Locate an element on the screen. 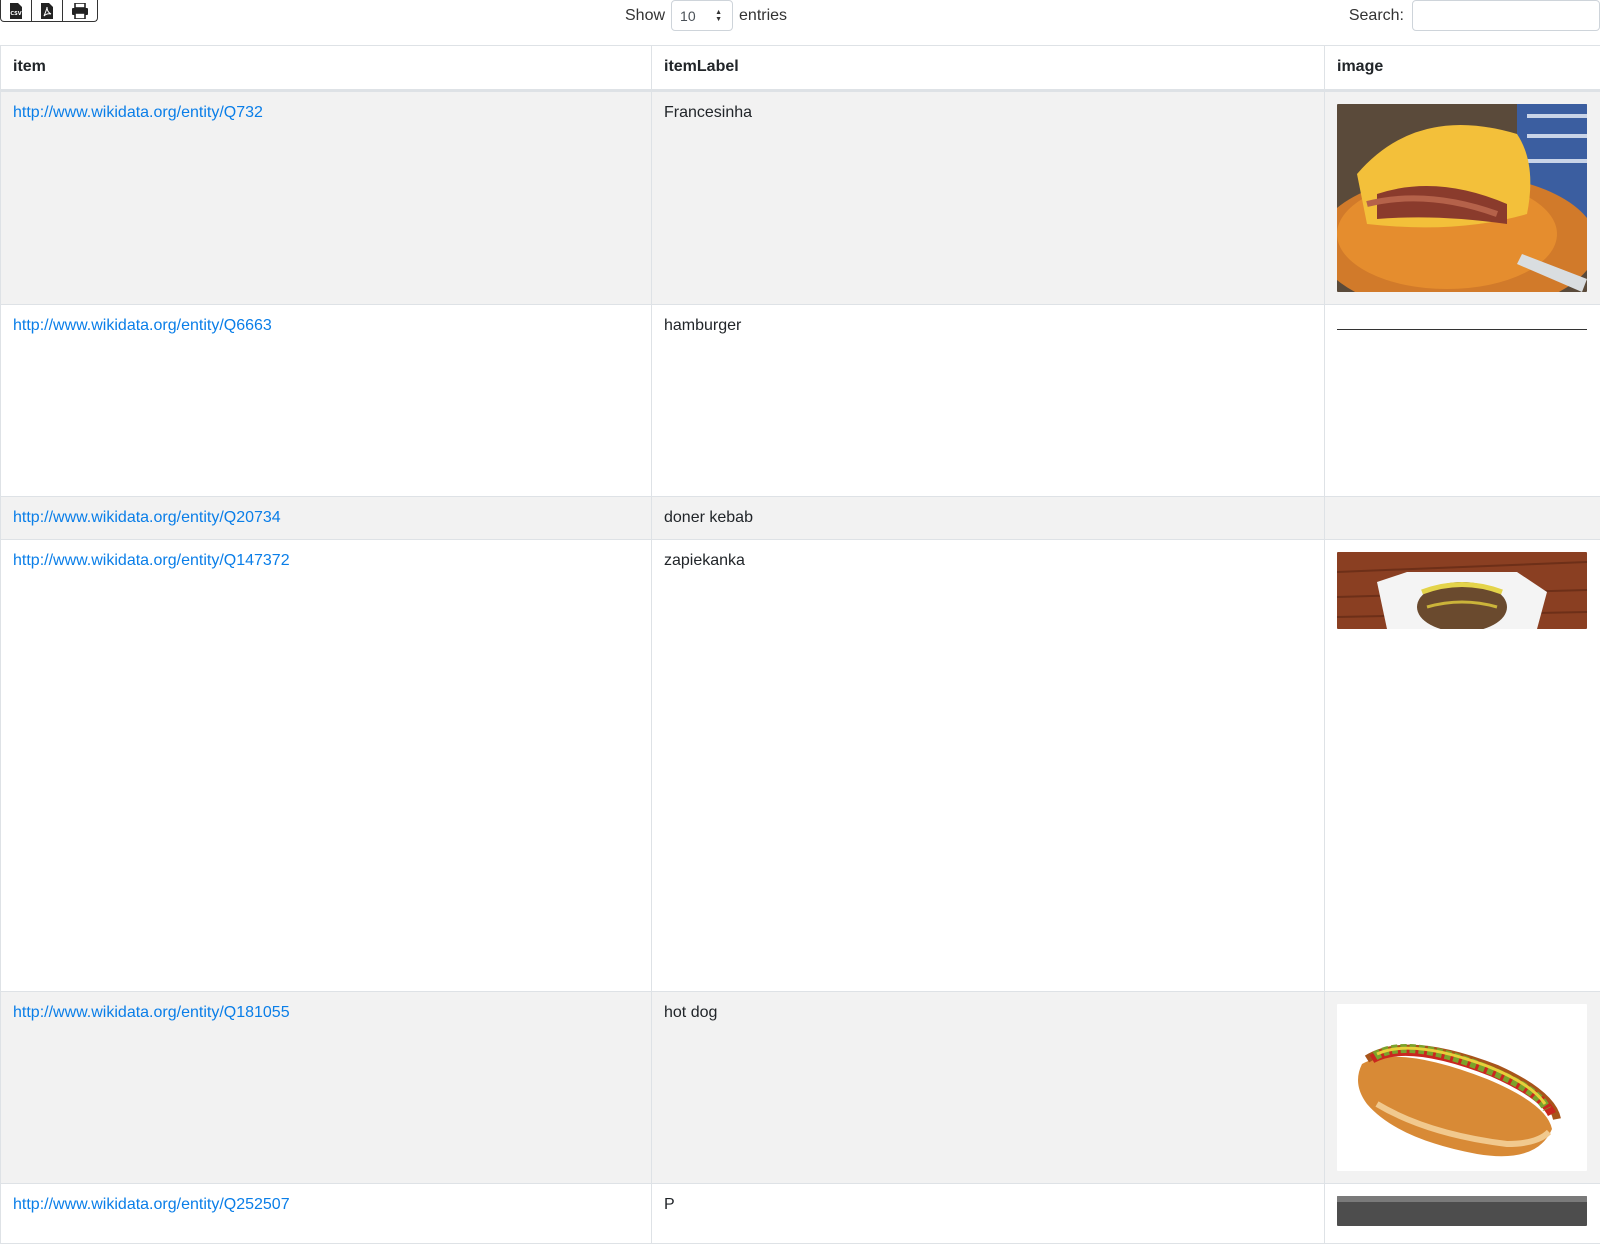  label-cell: hamburger is located at coordinates (988, 401).